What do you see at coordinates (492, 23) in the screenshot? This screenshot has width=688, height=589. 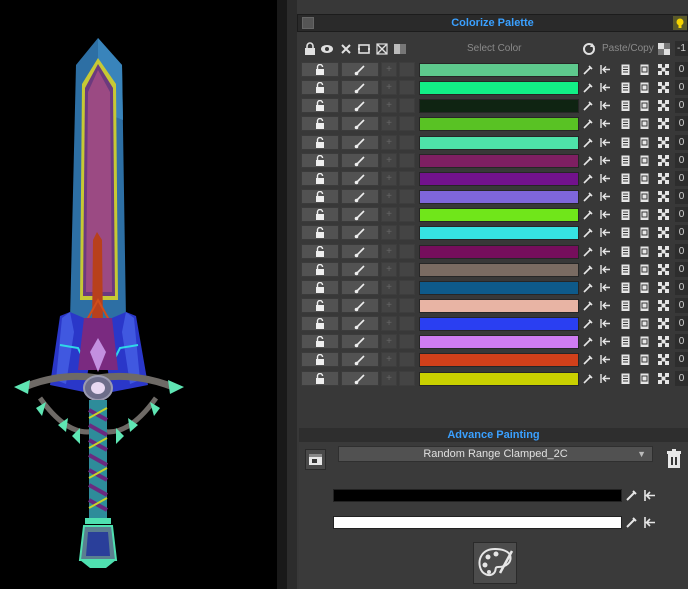 I see `colorize-palette-header: Colorize Palette` at bounding box center [492, 23].